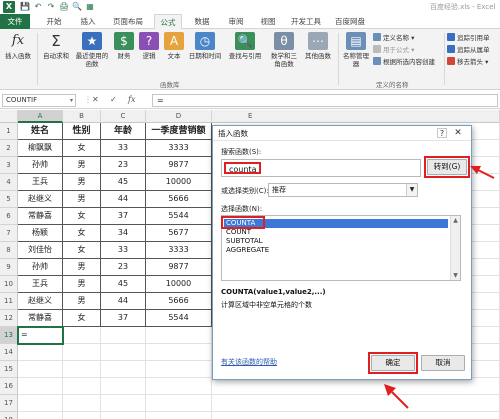 This screenshot has width=500, height=419. Describe the element at coordinates (482, 172) in the screenshot. I see `arrow-to-go-button` at that location.